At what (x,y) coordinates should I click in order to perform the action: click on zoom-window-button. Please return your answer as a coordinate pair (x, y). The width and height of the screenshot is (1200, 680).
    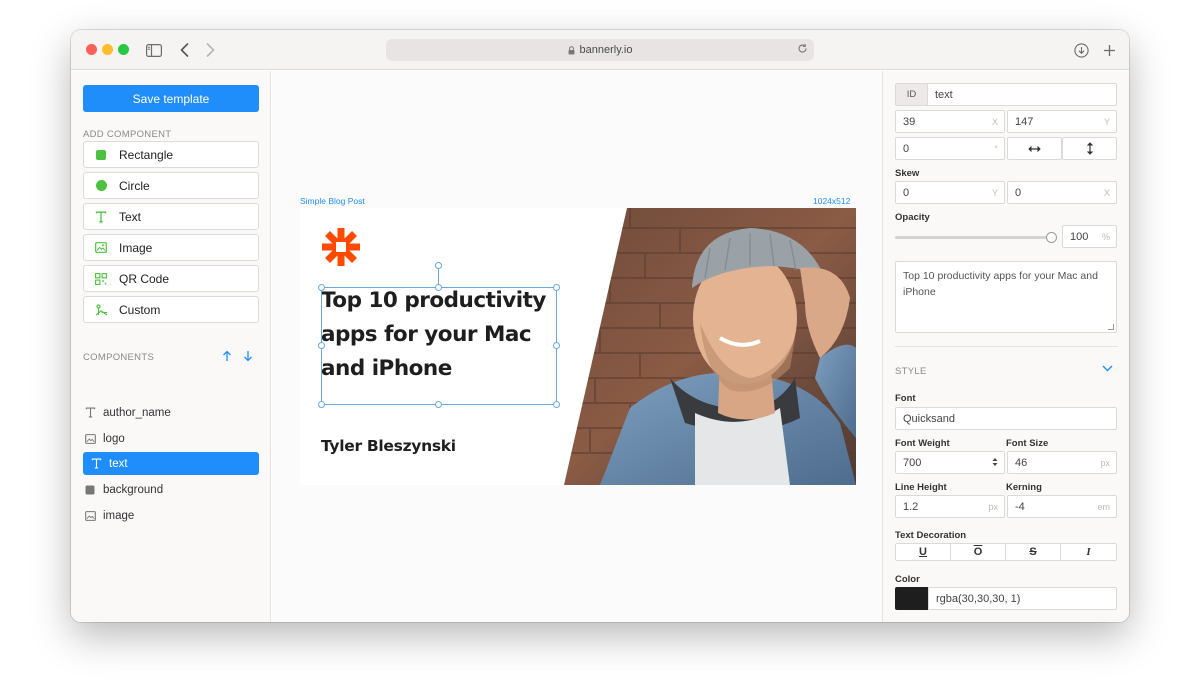
    Looking at the image, I should click on (123, 49).